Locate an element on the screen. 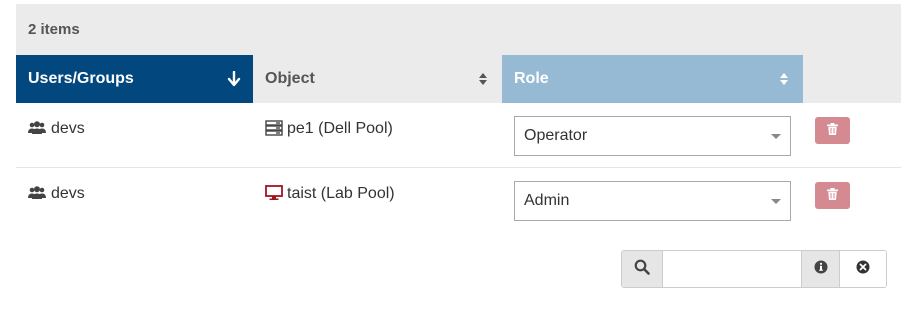 The width and height of the screenshot is (919, 309). column-header-users-groups: Users/Groups is located at coordinates (134, 79).